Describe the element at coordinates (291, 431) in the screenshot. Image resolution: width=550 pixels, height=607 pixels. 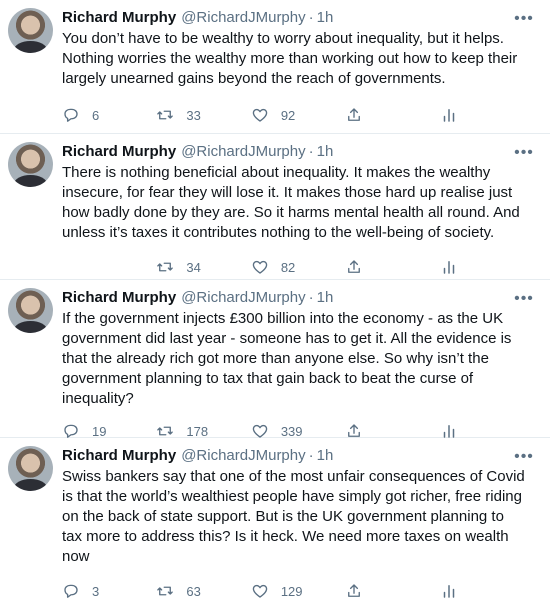
I see `like-count: 339` at that location.